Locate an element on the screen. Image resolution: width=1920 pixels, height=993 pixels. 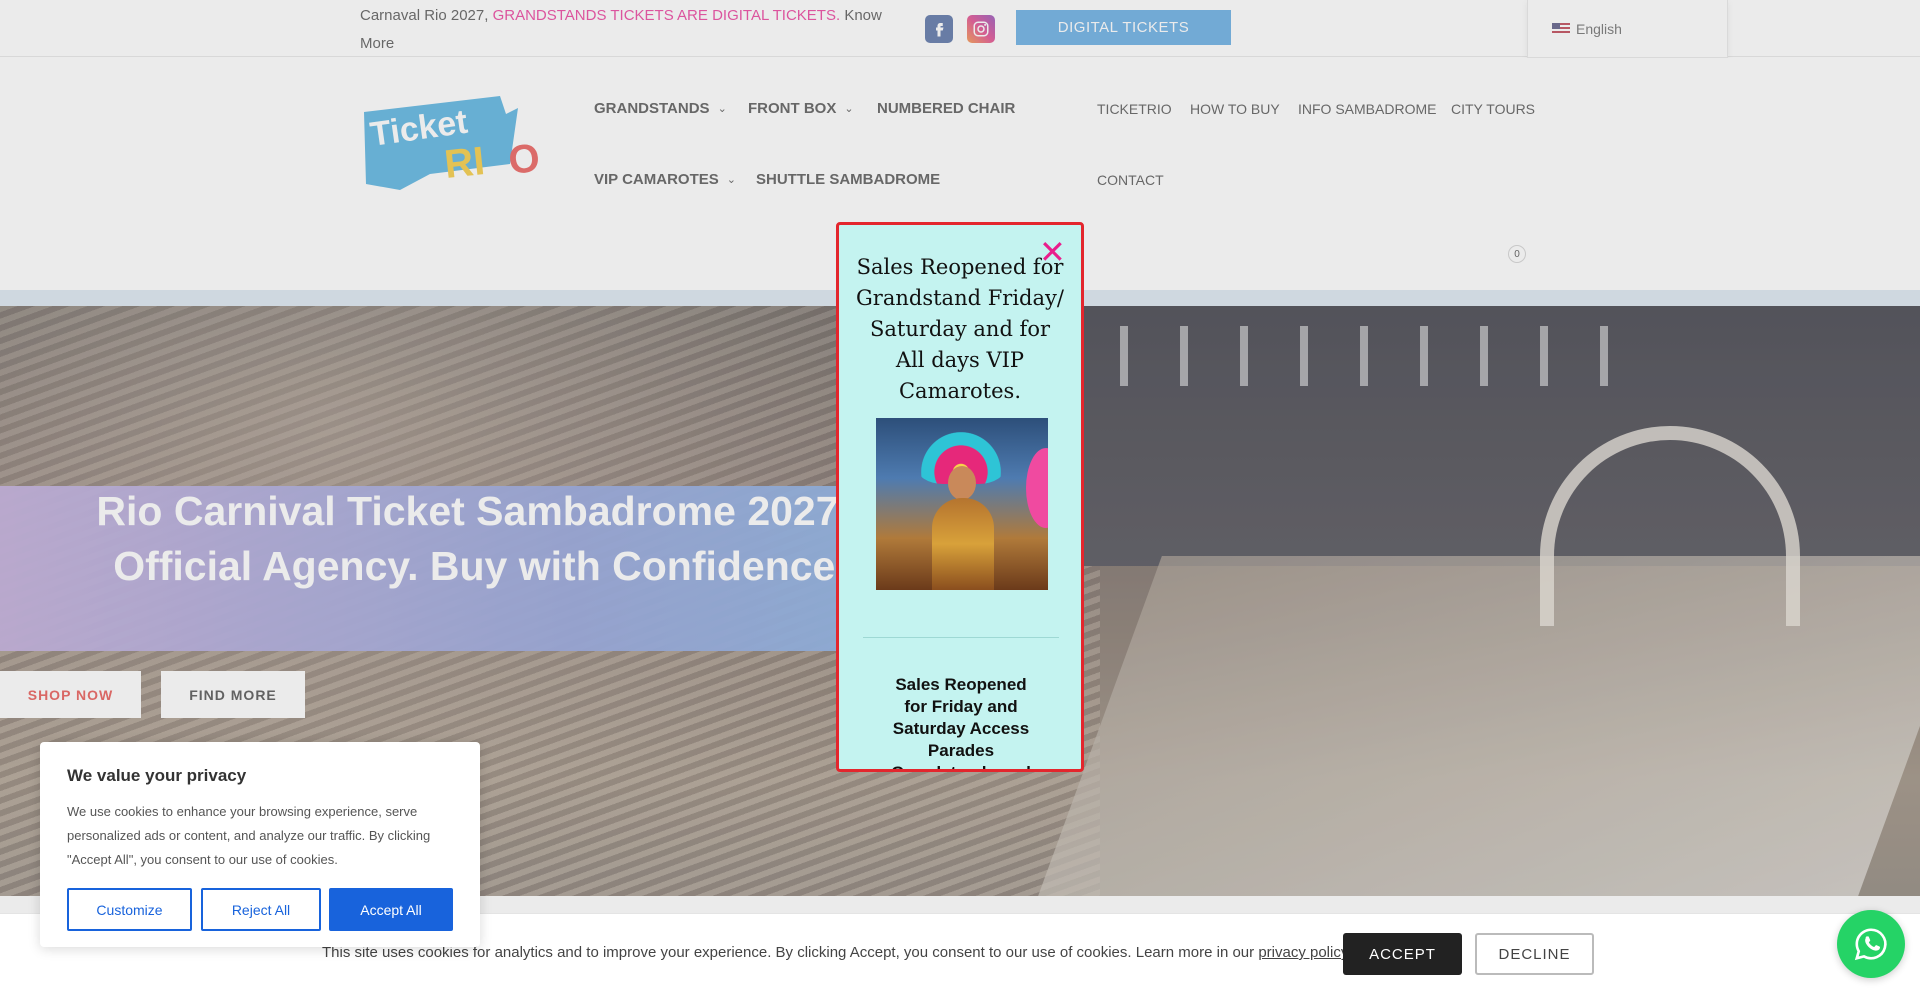
privacy-title: We value your privacy is located at coordinates (157, 775).